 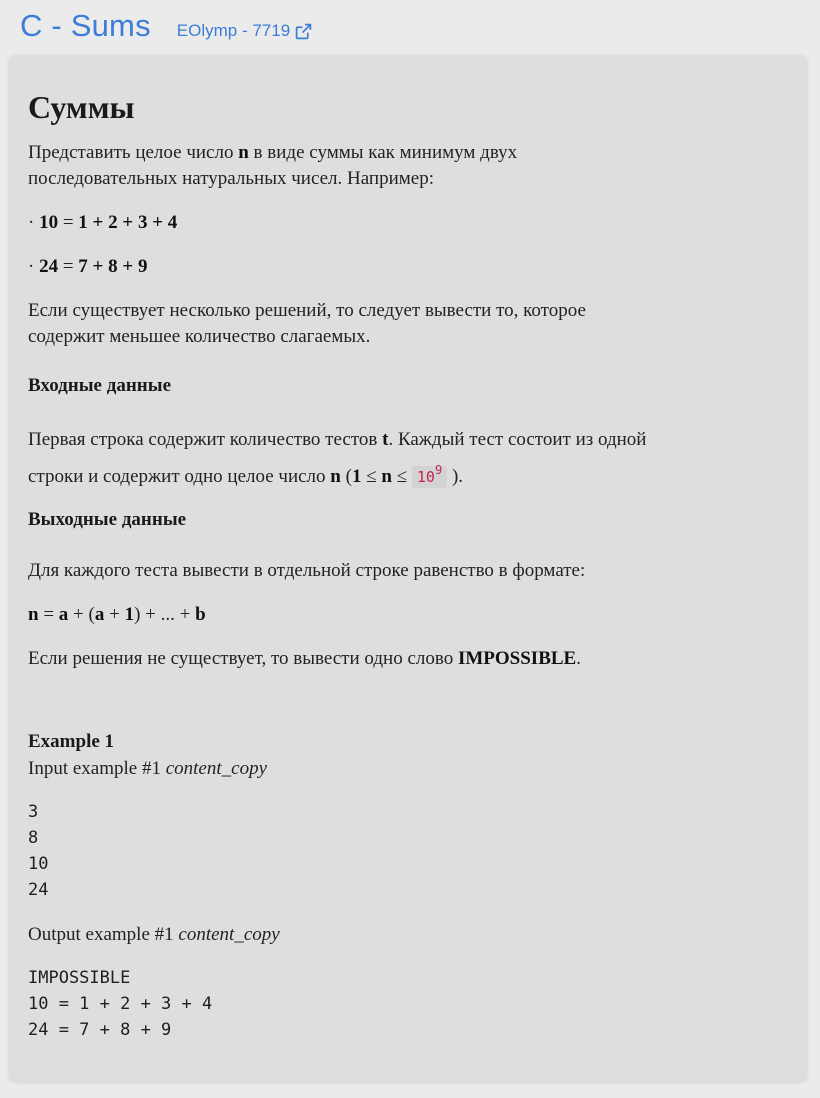 What do you see at coordinates (128, 222) in the screenshot?
I see `sum-rhs: 1 + 2 + 3 + 4` at bounding box center [128, 222].